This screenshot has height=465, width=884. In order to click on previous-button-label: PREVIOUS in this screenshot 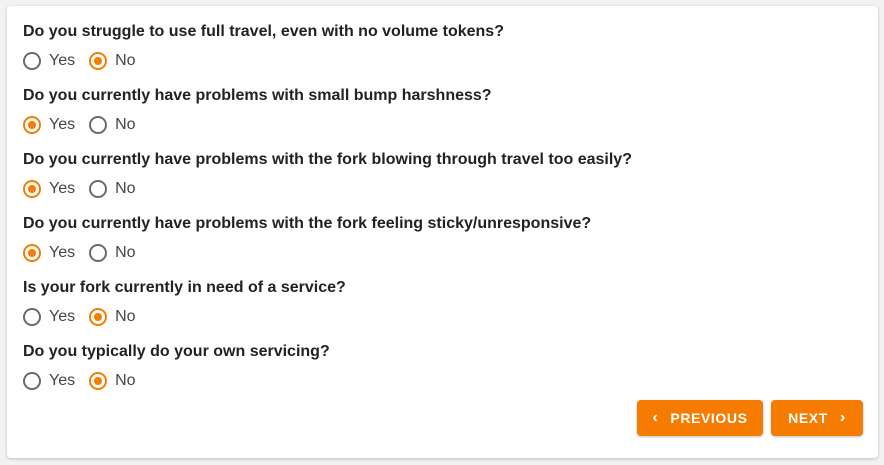, I will do `click(709, 418)`.